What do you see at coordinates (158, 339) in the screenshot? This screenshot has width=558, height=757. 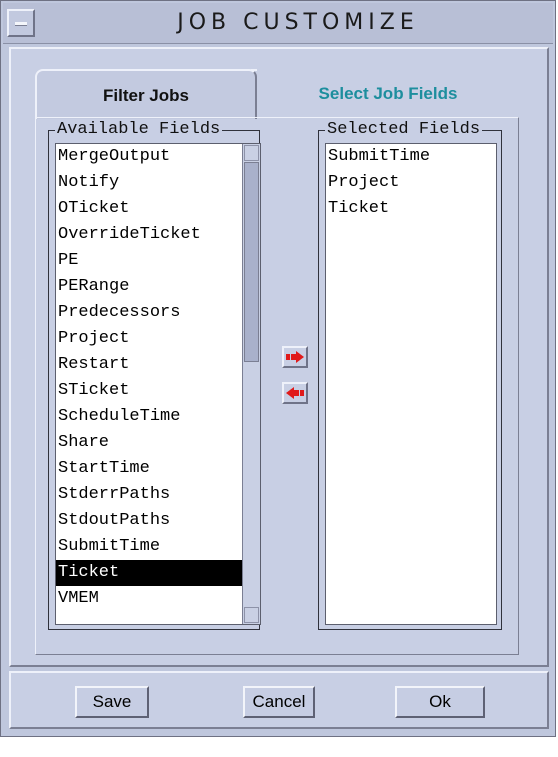 I see `available-list-item: Project` at bounding box center [158, 339].